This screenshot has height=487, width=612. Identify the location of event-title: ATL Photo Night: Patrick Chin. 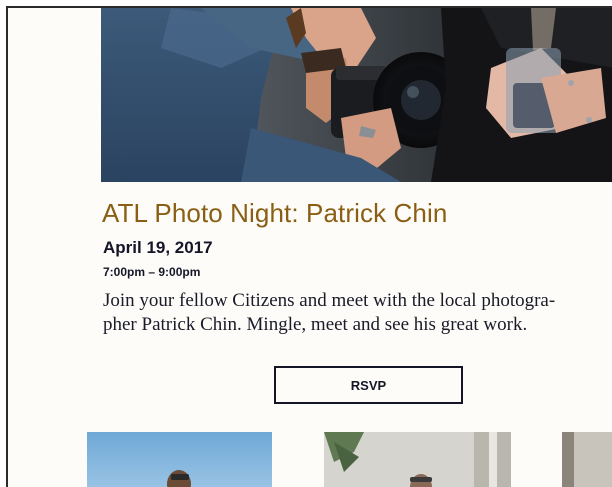
(275, 213).